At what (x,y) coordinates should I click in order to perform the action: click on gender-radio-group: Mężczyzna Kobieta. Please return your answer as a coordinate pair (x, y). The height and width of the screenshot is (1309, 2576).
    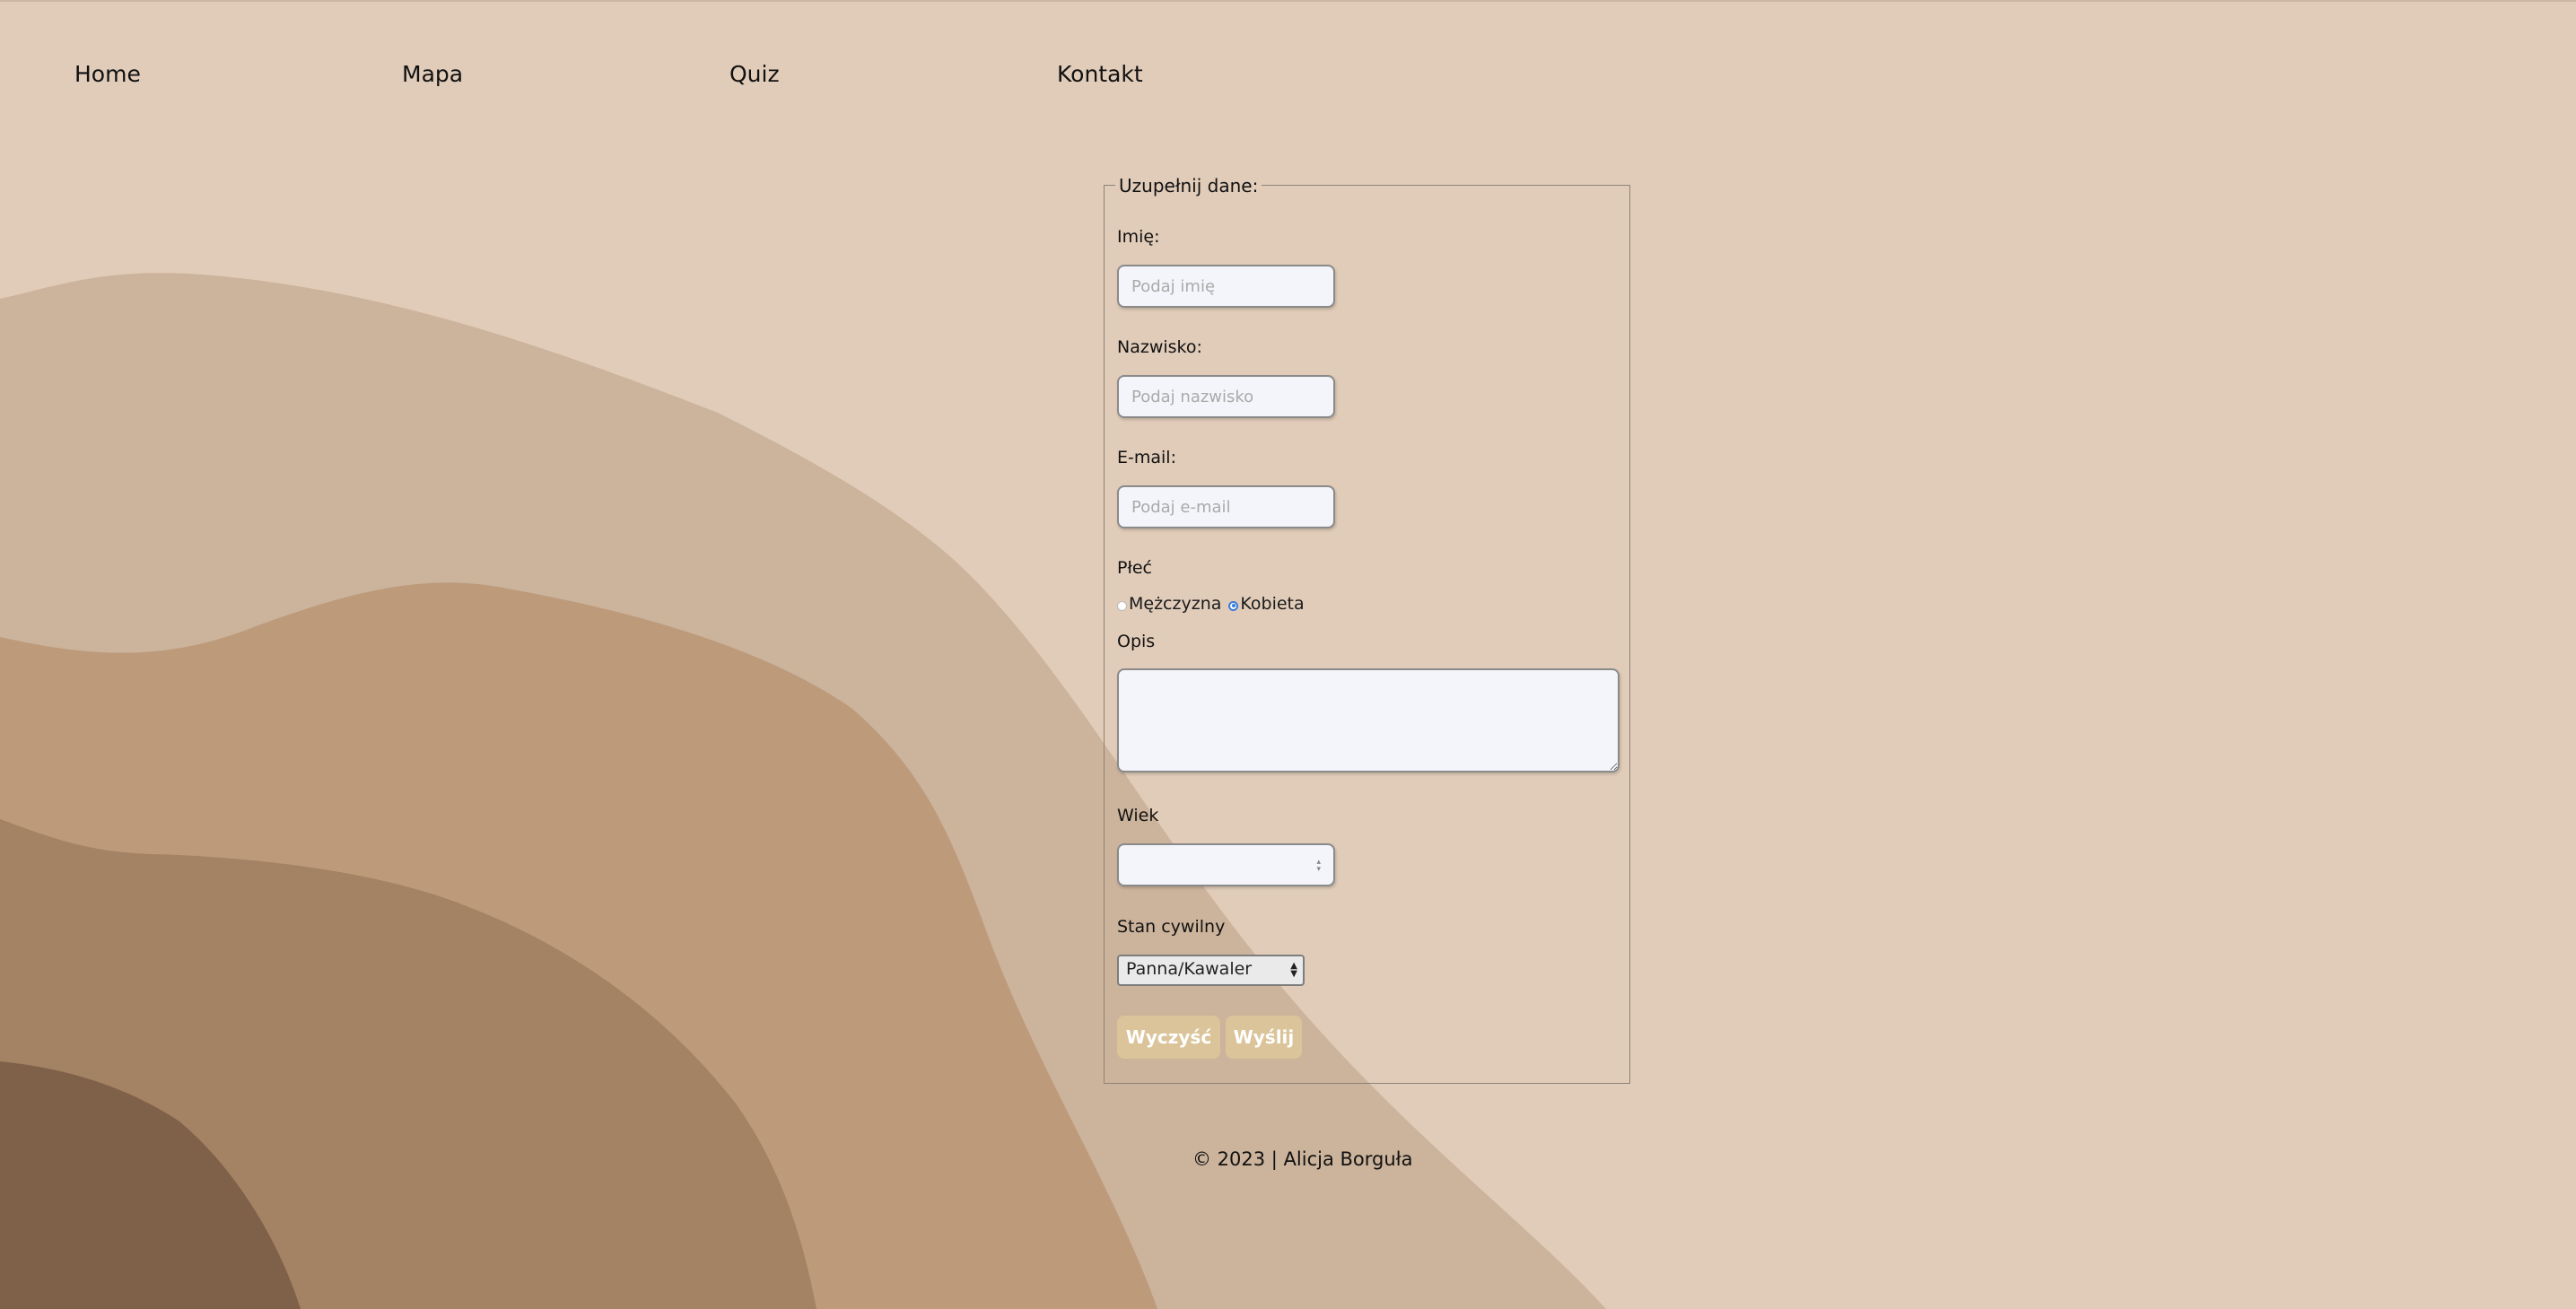
    Looking at the image, I should click on (1211, 604).